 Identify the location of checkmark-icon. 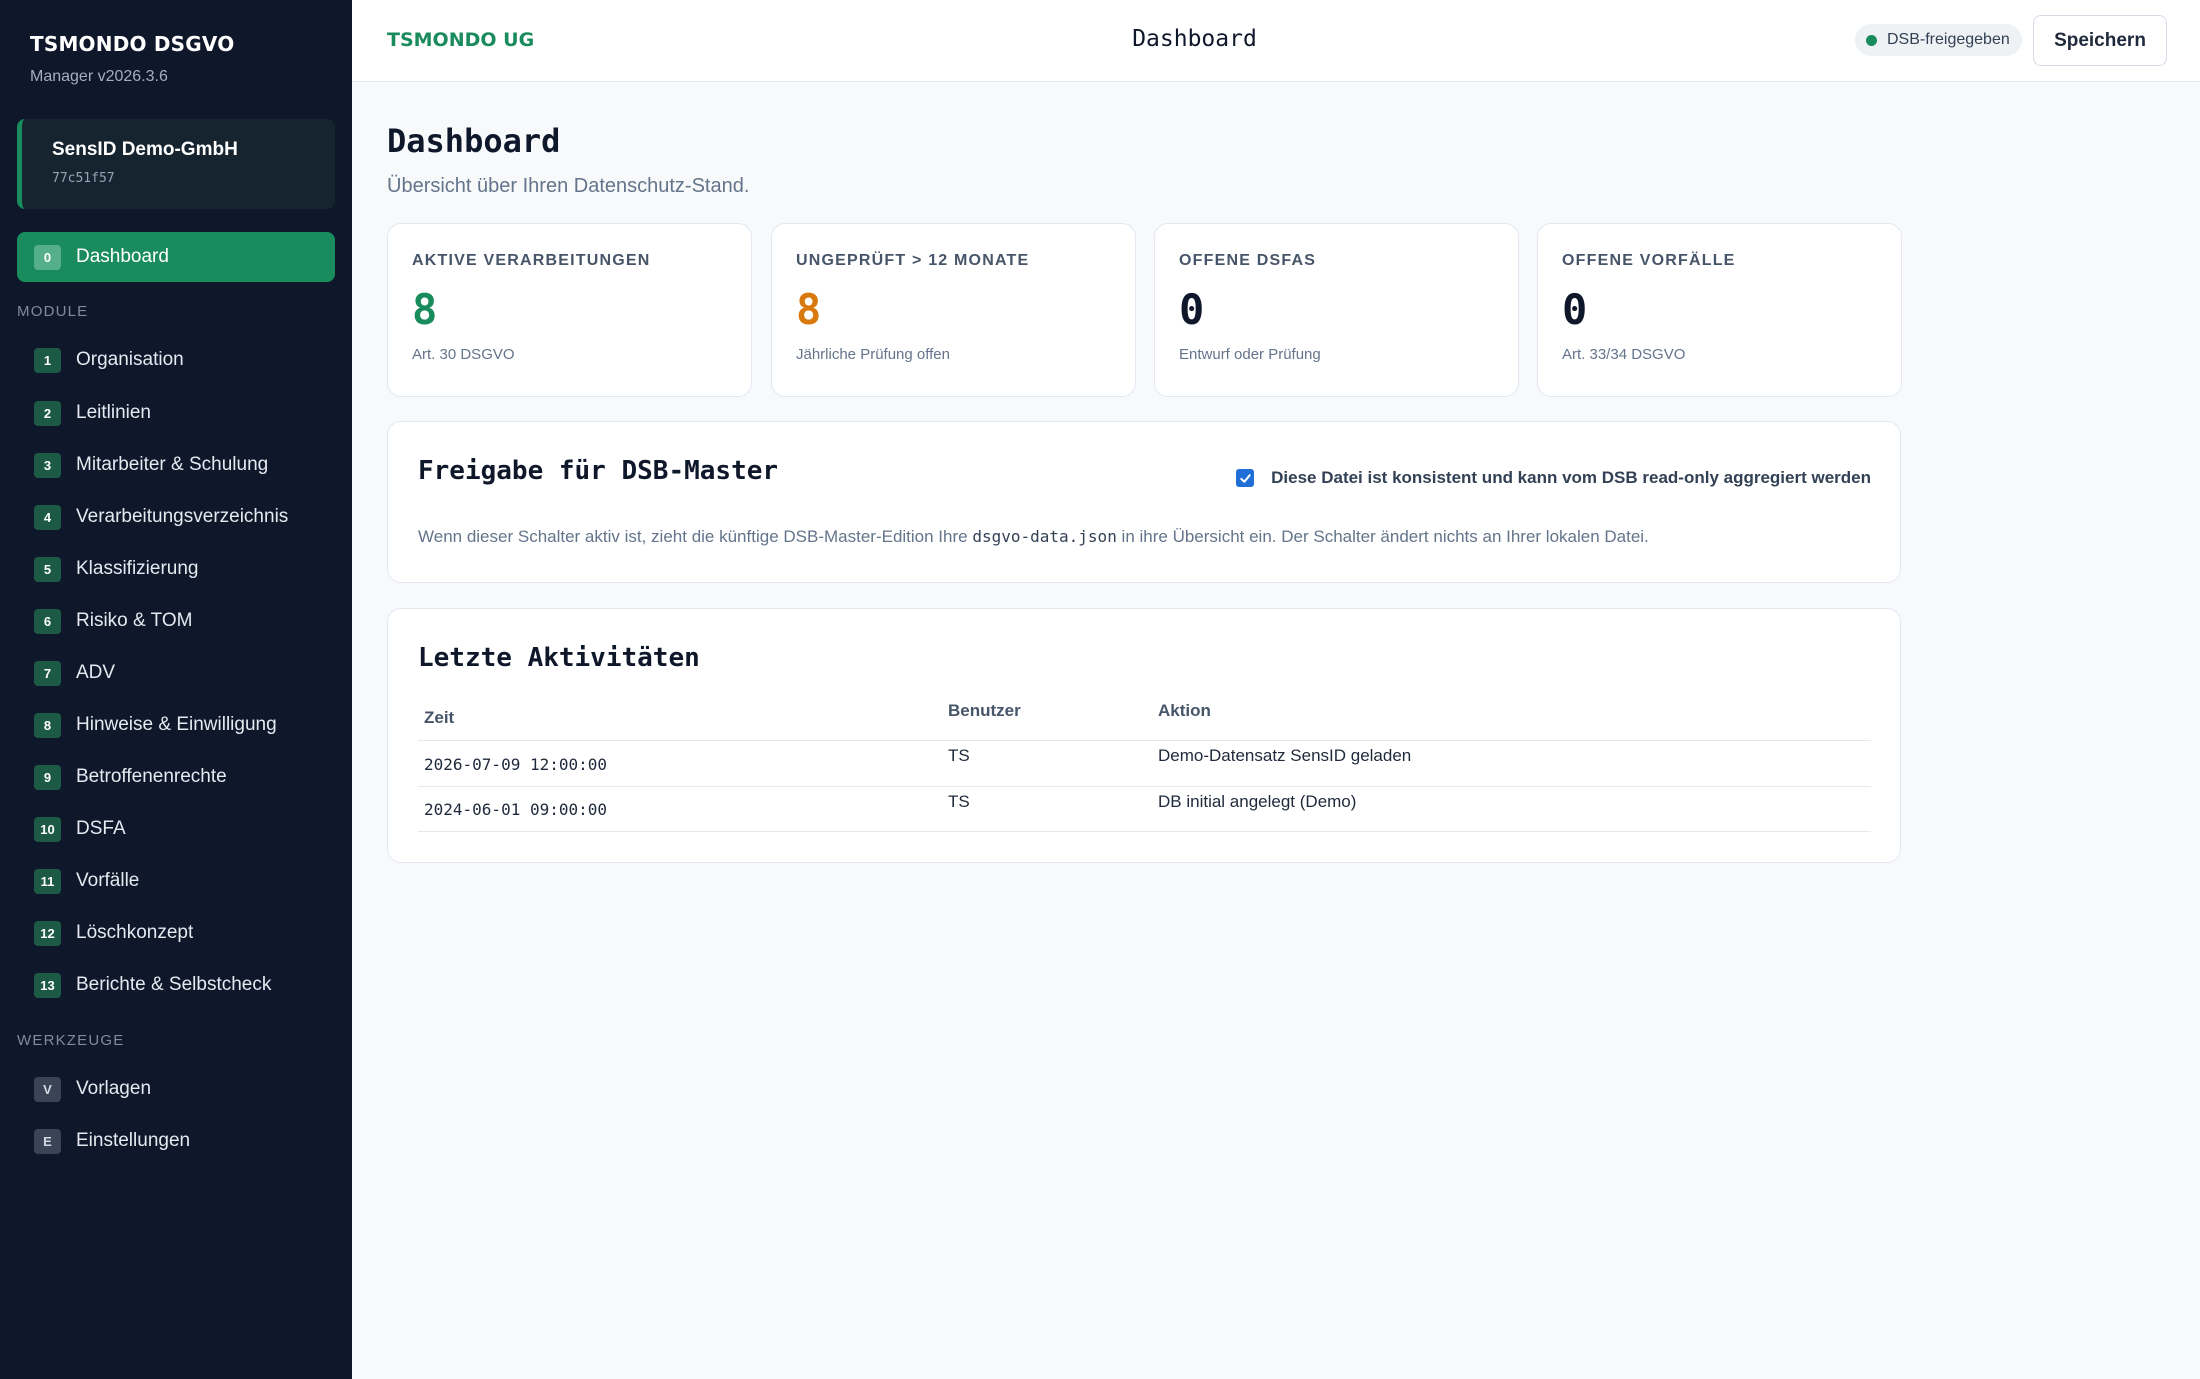
(1245, 478).